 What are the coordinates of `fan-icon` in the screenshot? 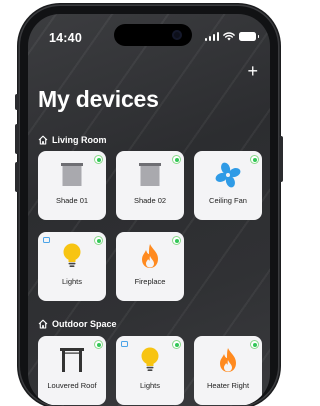 It's located at (228, 175).